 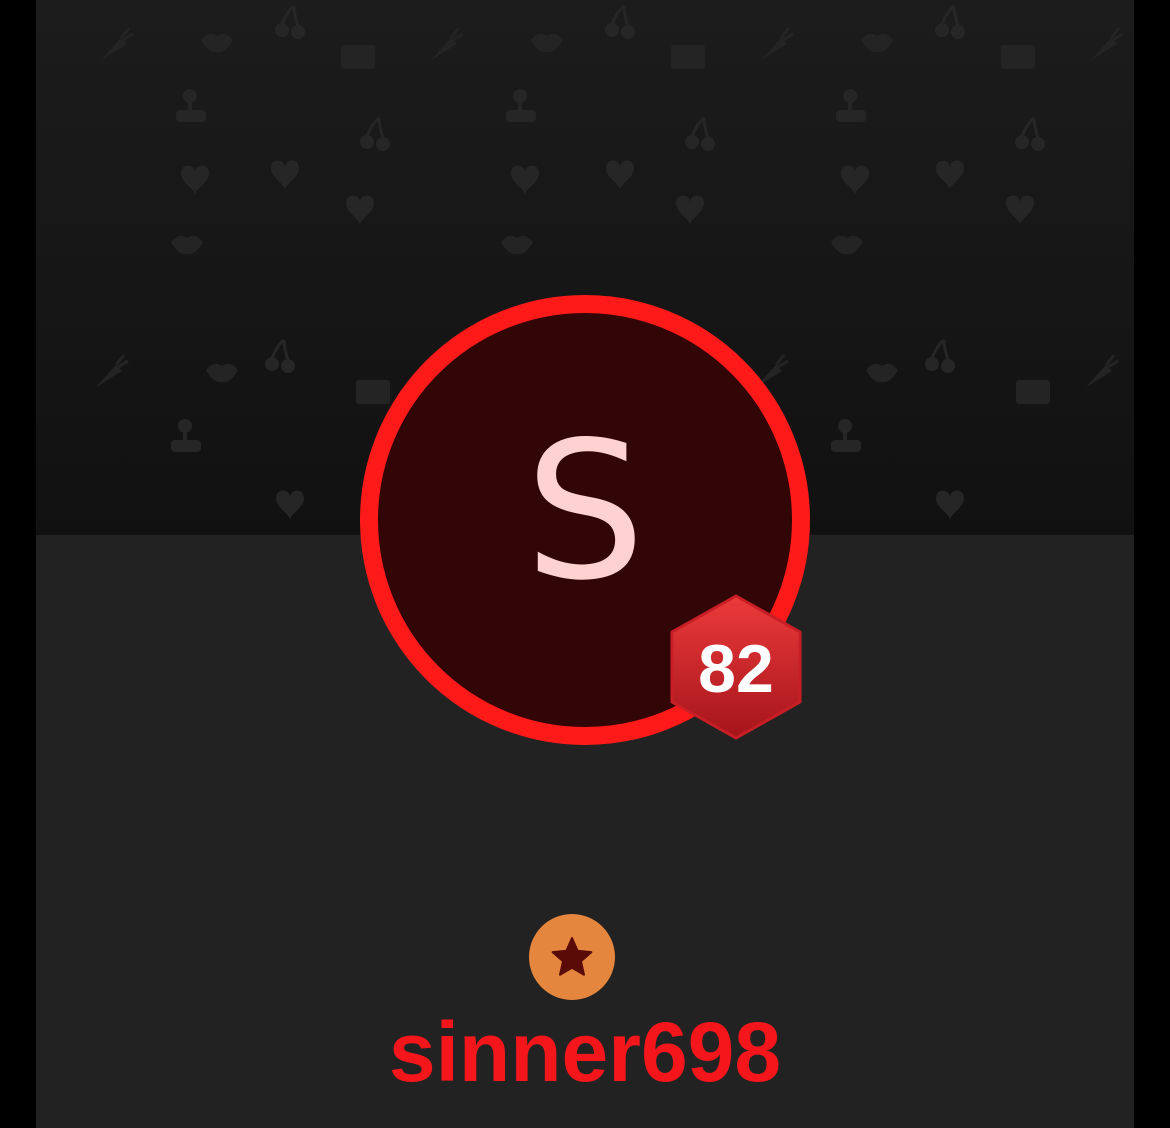 I want to click on star-icon, so click(x=572, y=956).